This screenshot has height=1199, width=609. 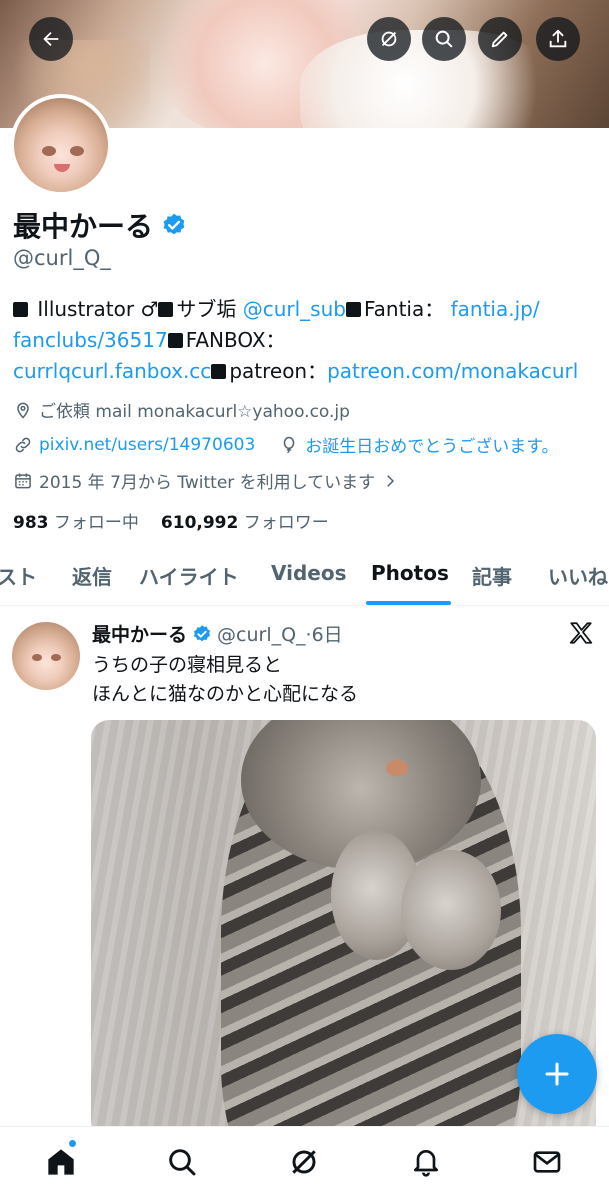 I want to click on joined-text: 2015 年 7月から Twitter を利用しています, so click(x=207, y=483).